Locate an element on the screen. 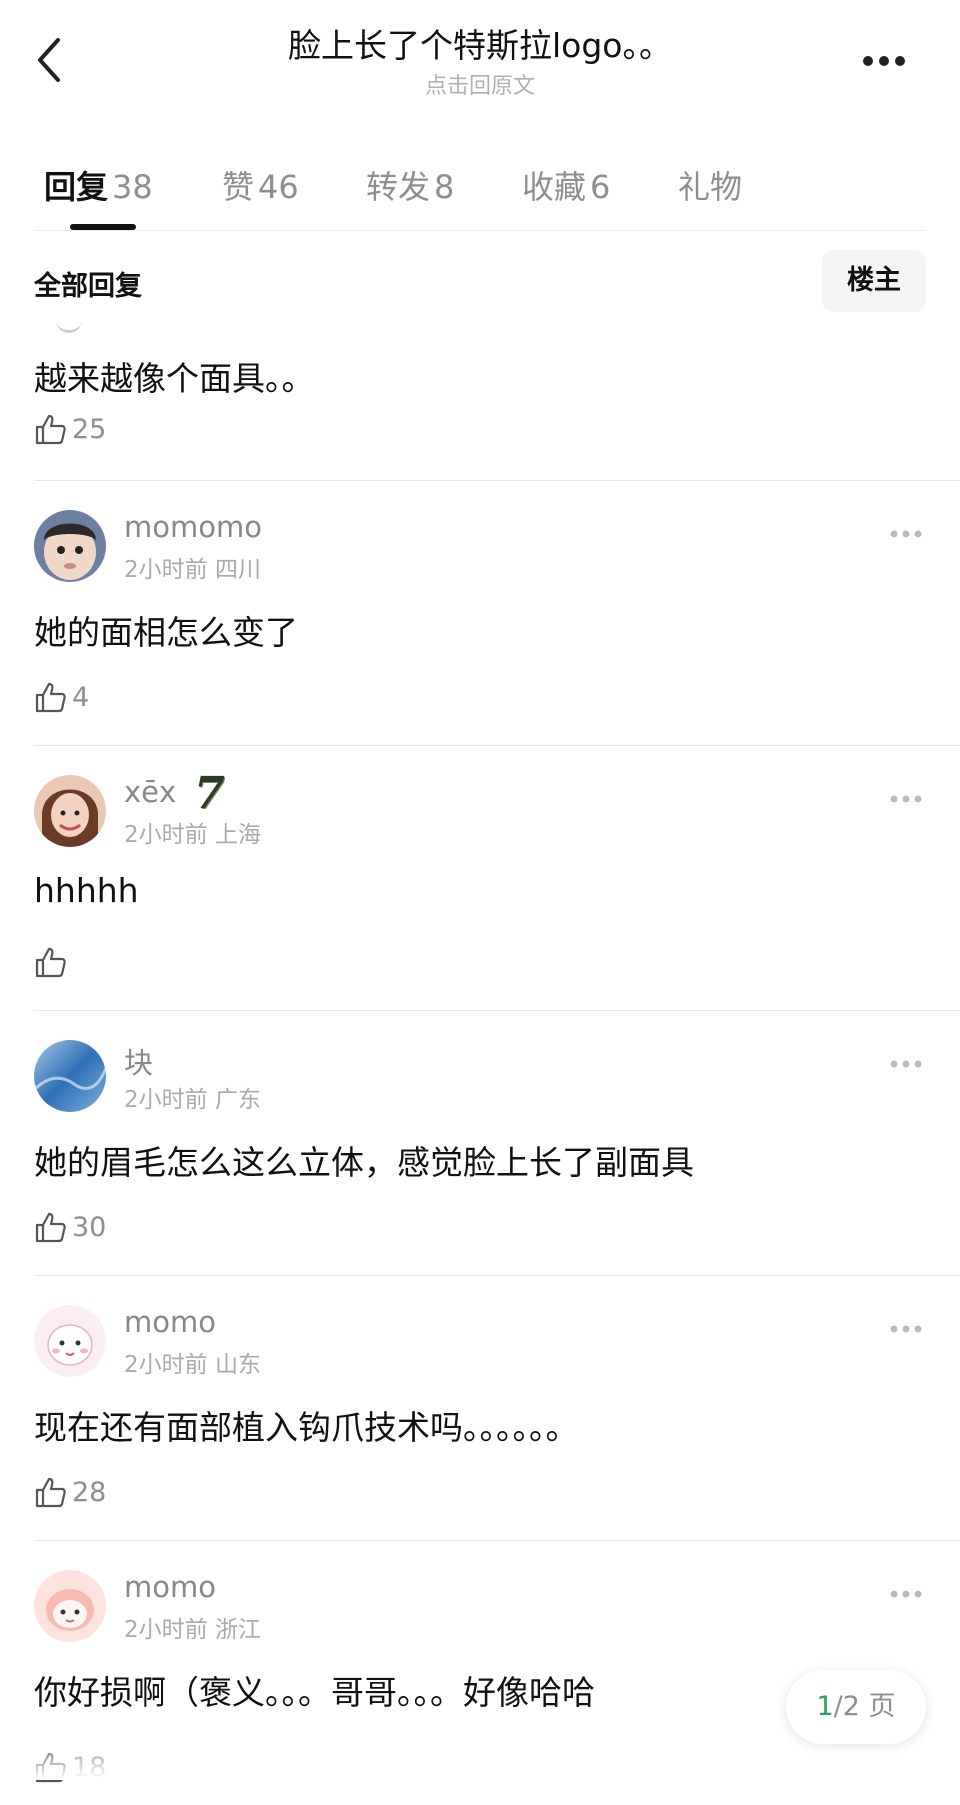 The height and width of the screenshot is (1805, 960). comment-text: hhhhh is located at coordinates (86, 890).